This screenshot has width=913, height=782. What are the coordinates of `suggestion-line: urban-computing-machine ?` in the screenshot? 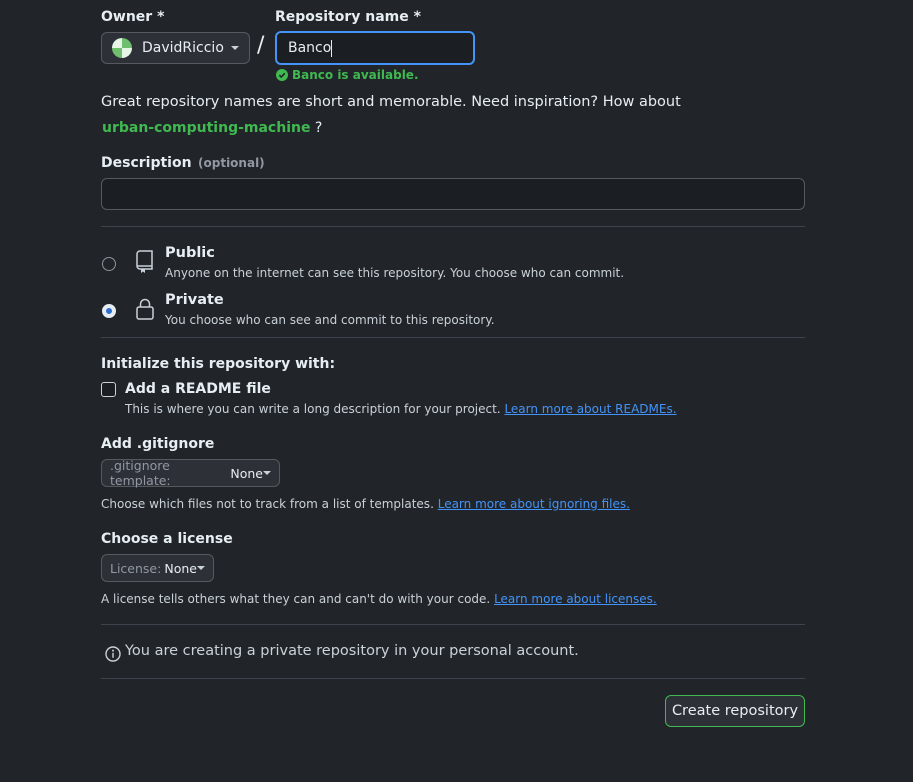 It's located at (212, 128).